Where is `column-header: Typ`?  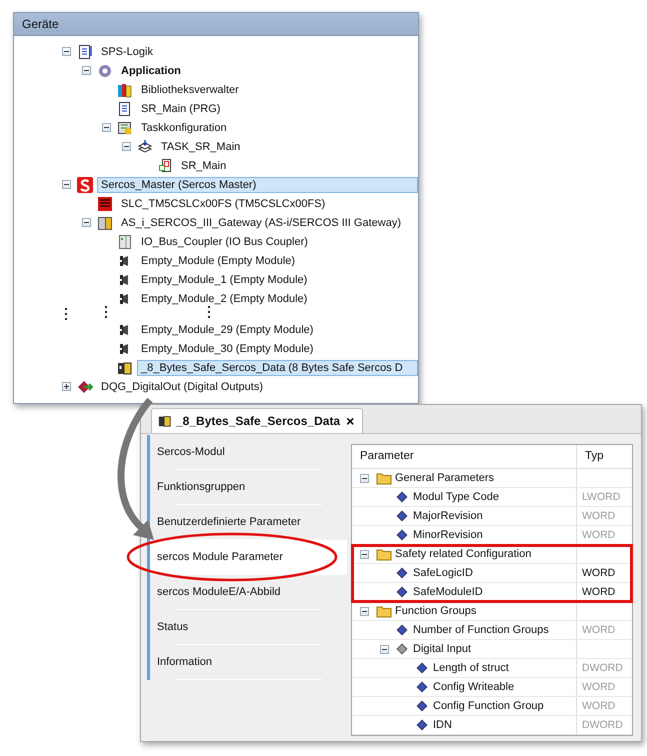 column-header: Typ is located at coordinates (604, 456).